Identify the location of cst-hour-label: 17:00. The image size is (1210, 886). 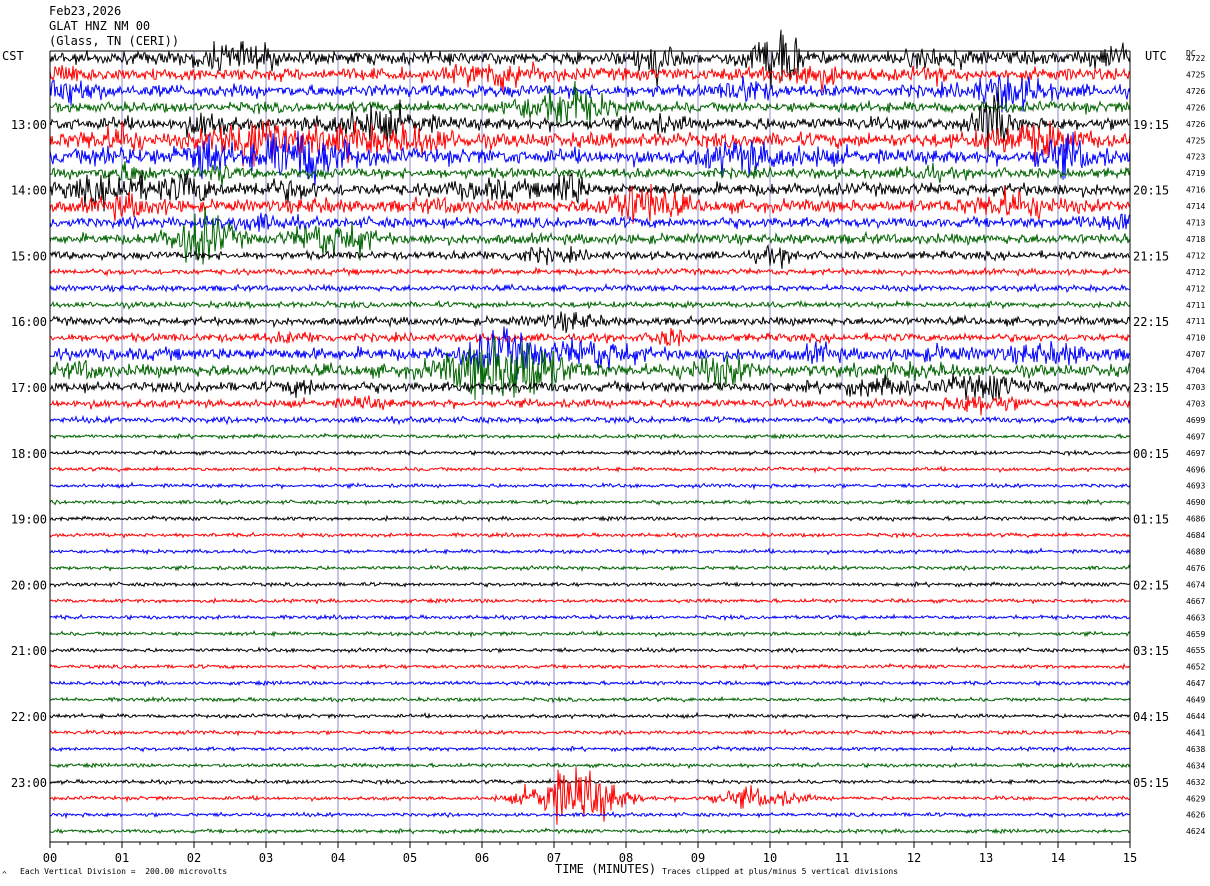
(29, 388).